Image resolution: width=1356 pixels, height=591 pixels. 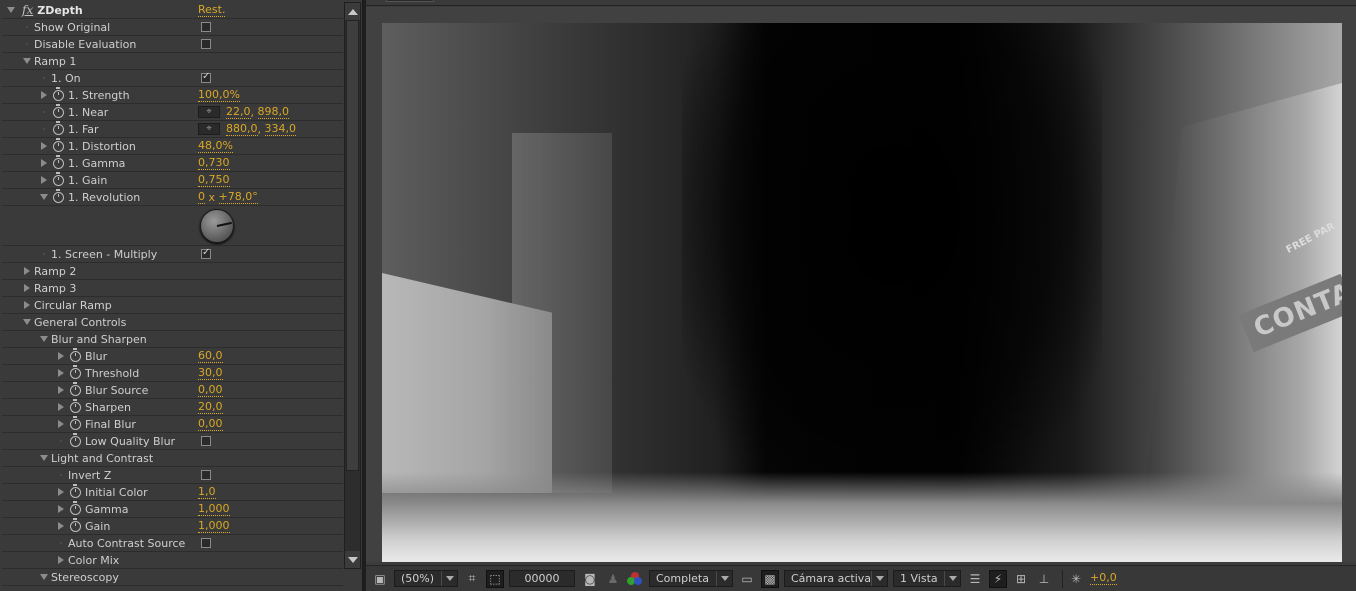 I want to click on effect-header-row: fx ZDepth Rest., so click(x=172, y=10).